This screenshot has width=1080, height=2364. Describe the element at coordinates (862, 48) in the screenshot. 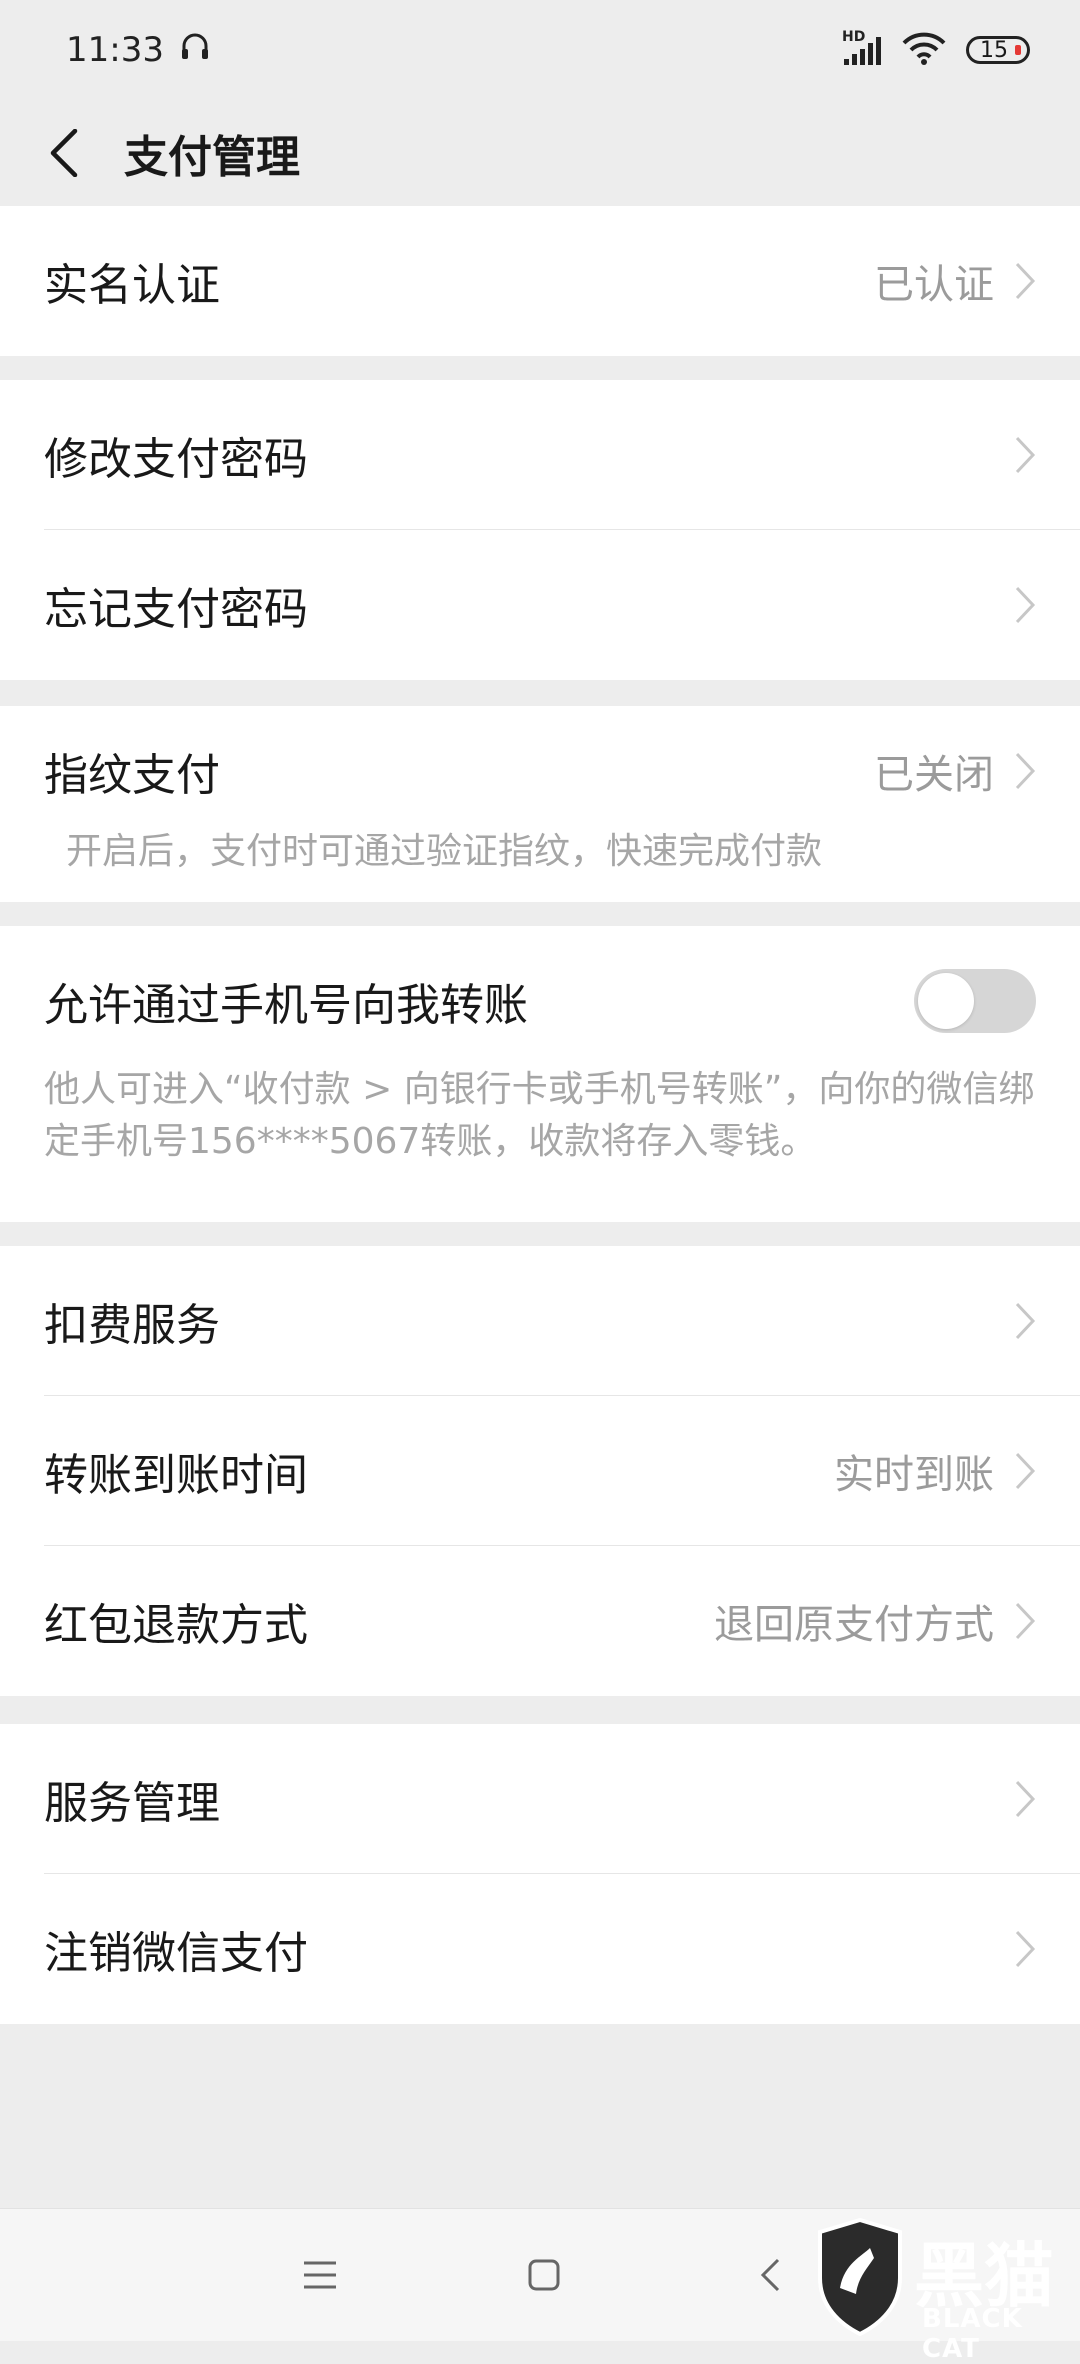

I see `signal-icon: HD` at that location.